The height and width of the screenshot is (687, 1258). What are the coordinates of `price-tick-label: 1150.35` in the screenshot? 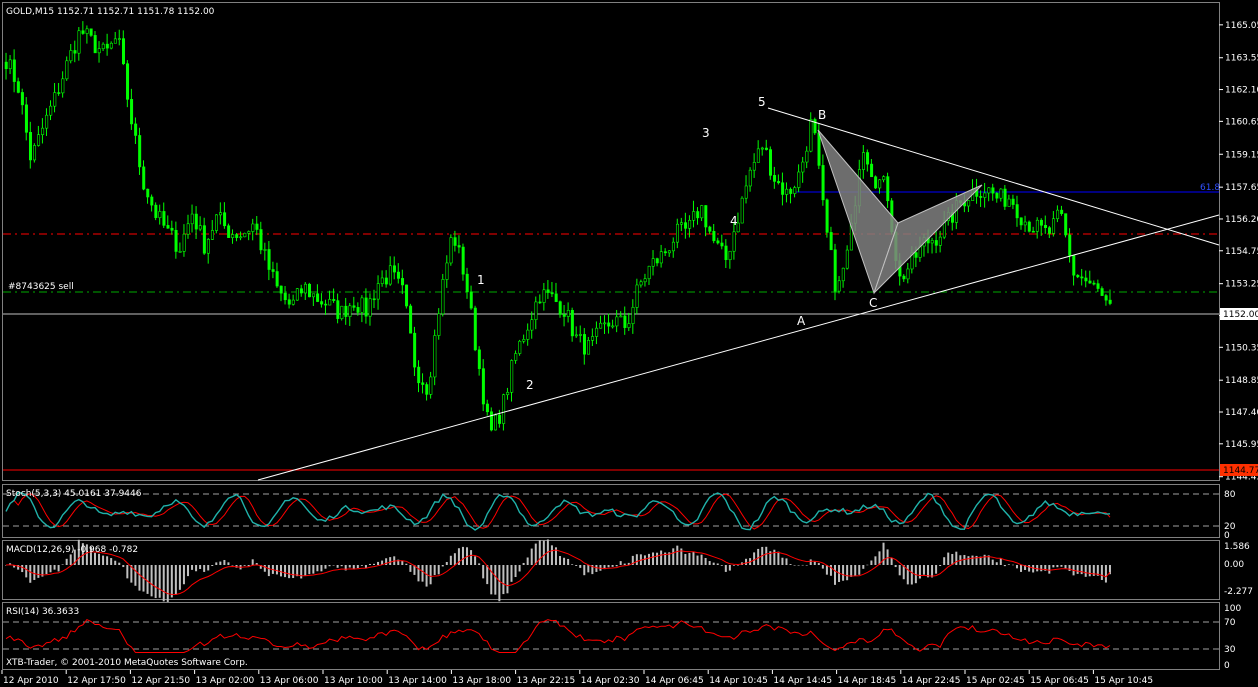 It's located at (1241, 348).